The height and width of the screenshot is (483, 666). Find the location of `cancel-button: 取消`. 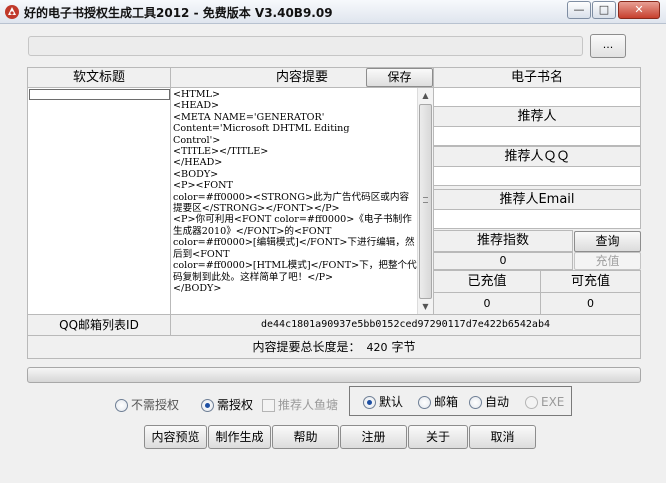

cancel-button: 取消 is located at coordinates (502, 437).